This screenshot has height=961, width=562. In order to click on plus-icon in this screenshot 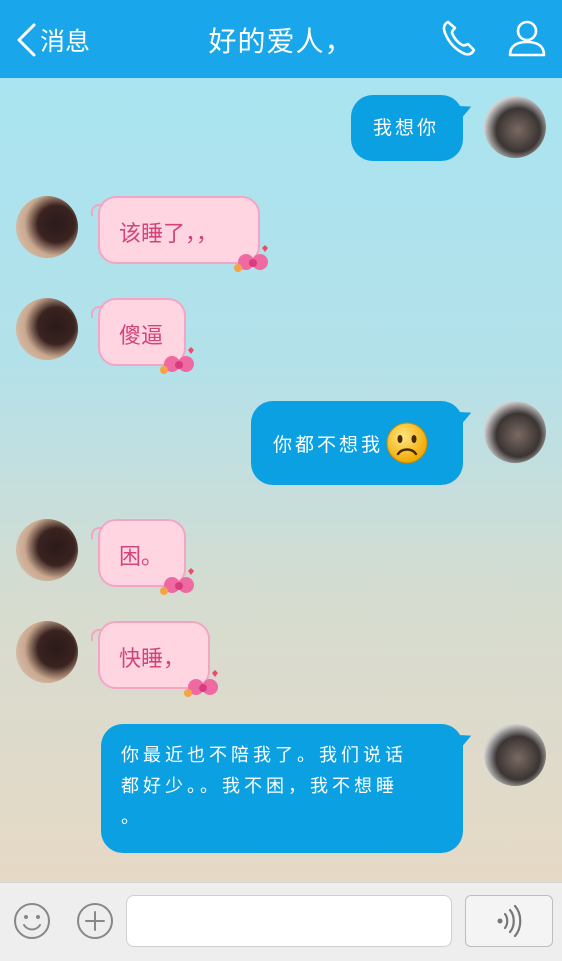, I will do `click(95, 921)`.